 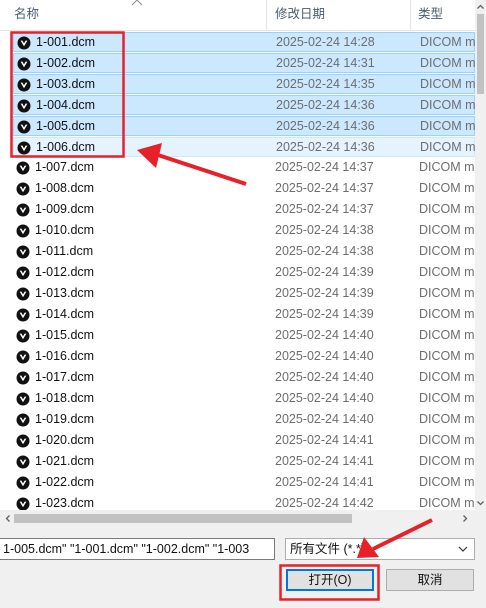 What do you see at coordinates (300, 15) in the screenshot?
I see `column-header-date: 修改日期` at bounding box center [300, 15].